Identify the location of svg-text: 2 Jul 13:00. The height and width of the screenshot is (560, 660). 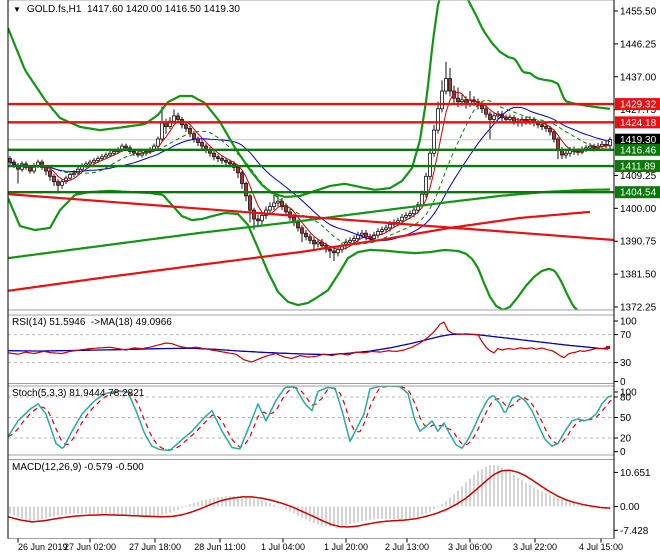
(407, 547).